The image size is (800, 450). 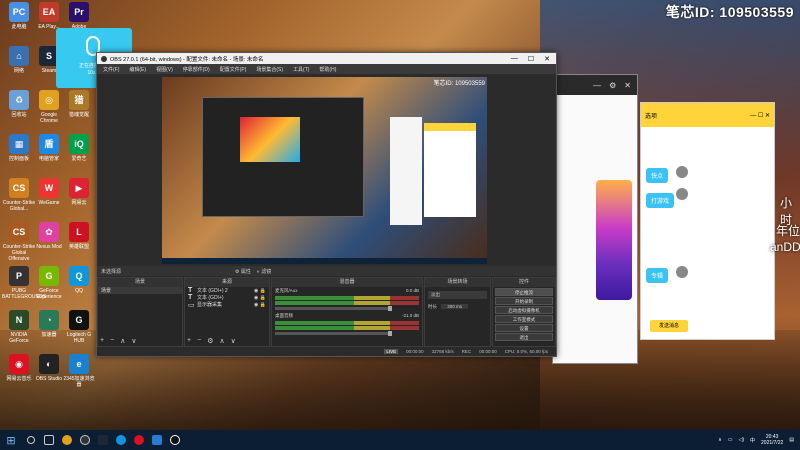 What do you see at coordinates (524, 292) in the screenshot?
I see `stop-streaming-button: 停止推流` at bounding box center [524, 292].